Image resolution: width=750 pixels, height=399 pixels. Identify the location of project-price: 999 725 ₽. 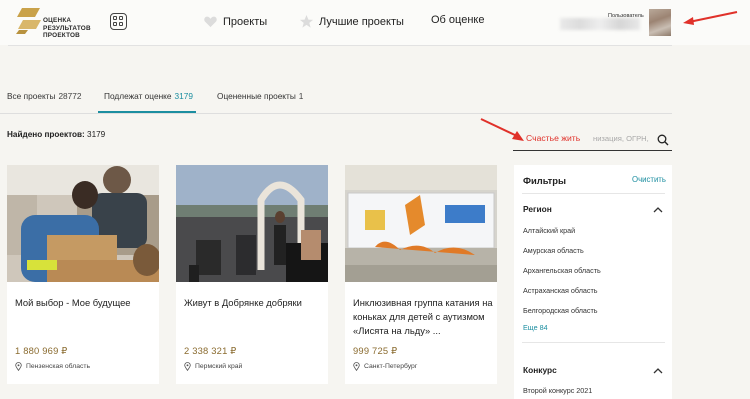
(375, 350).